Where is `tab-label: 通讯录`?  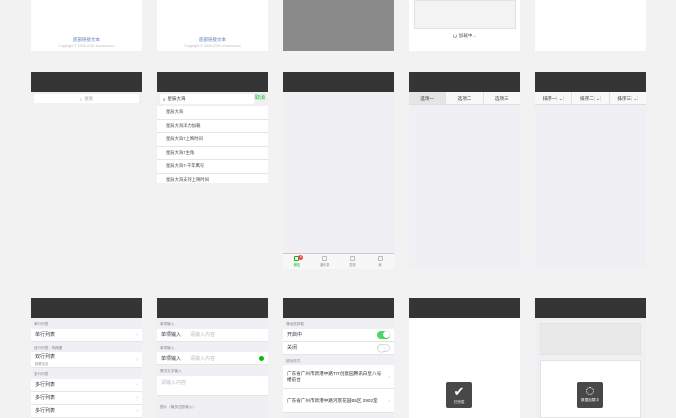 tab-label: 通讯录 is located at coordinates (324, 265).